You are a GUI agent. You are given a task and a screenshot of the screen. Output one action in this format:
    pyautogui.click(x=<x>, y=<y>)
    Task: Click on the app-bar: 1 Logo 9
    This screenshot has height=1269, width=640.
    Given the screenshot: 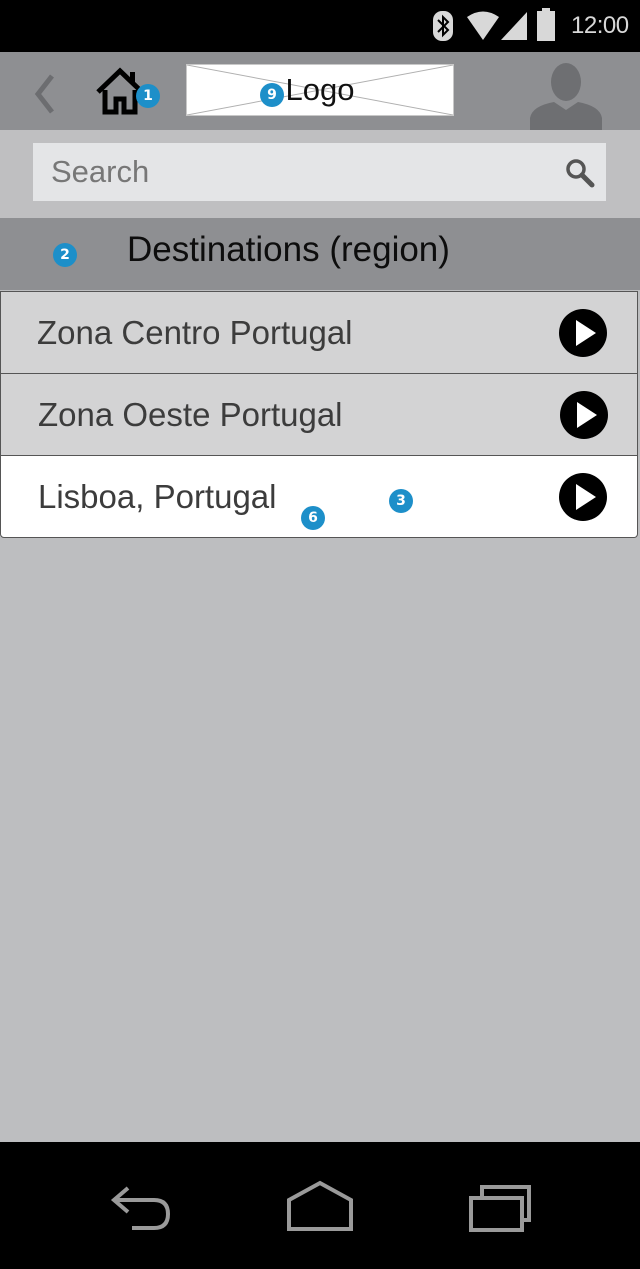 What is the action you would take?
    pyautogui.click(x=320, y=91)
    